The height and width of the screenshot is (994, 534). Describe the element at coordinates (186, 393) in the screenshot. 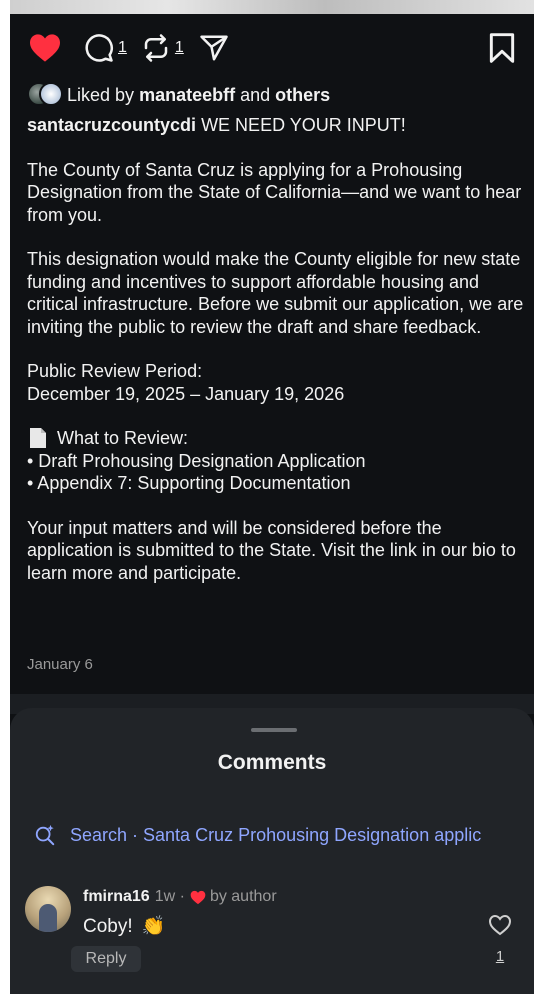

I see `review-period-dates: December 19, 2025 – January 19, 2026` at that location.